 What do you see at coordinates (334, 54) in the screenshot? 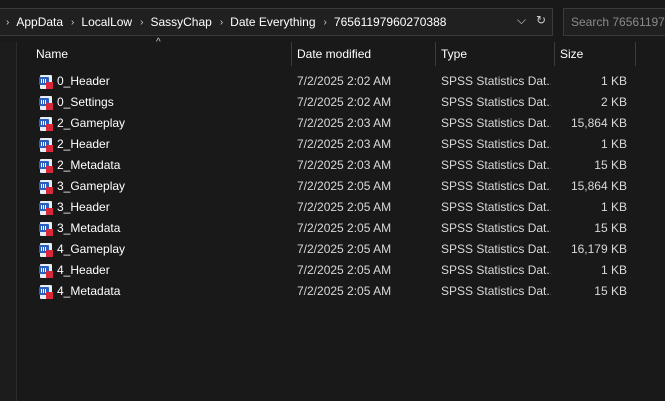
I see `column-header-date-modified: Date modified` at bounding box center [334, 54].